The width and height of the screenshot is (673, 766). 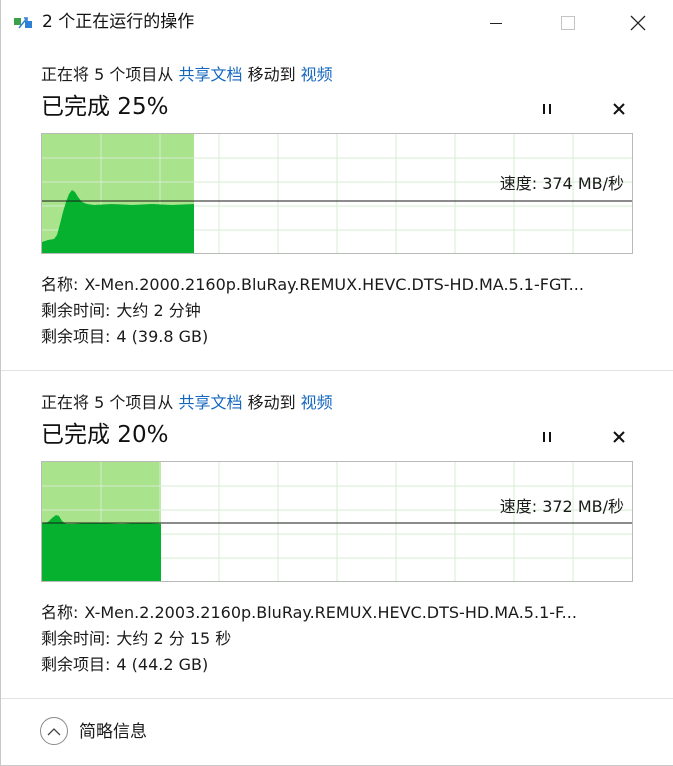 I want to click on maximize-icon, so click(x=568, y=23).